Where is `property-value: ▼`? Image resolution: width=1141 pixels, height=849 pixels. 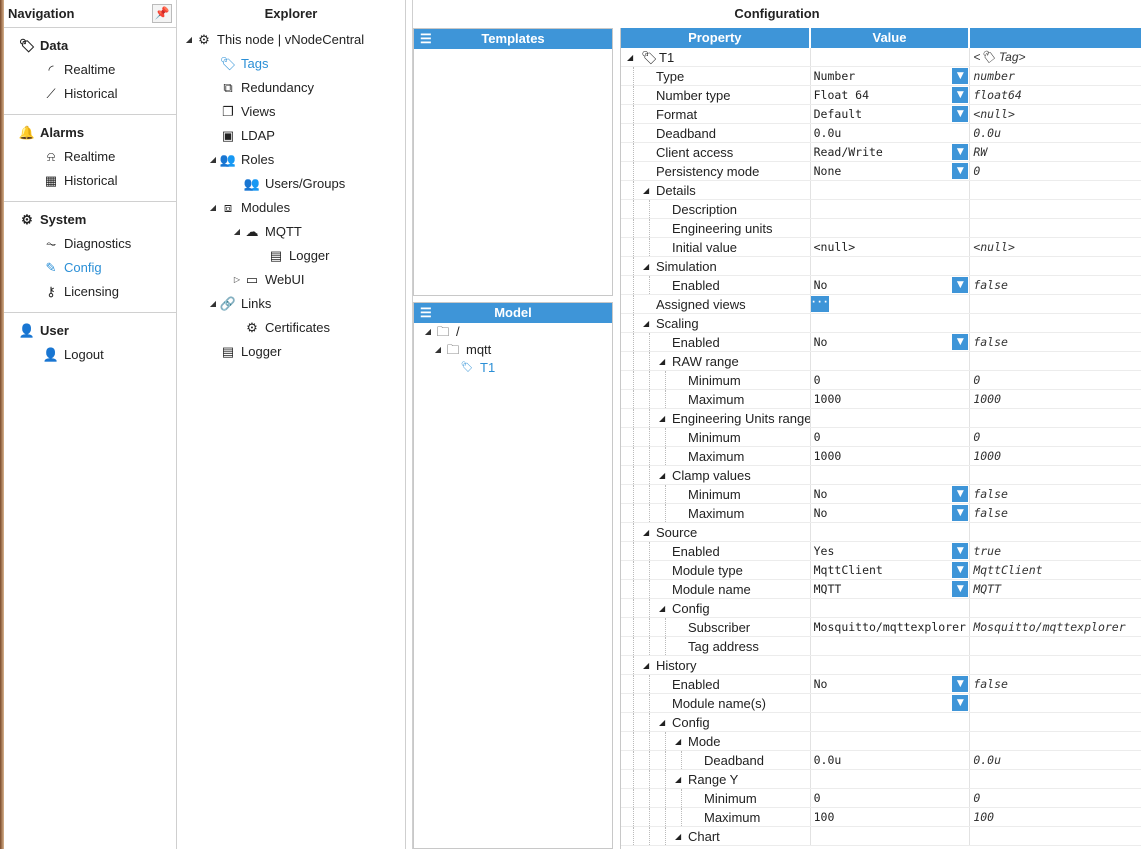 property-value: ▼ is located at coordinates (891, 703).